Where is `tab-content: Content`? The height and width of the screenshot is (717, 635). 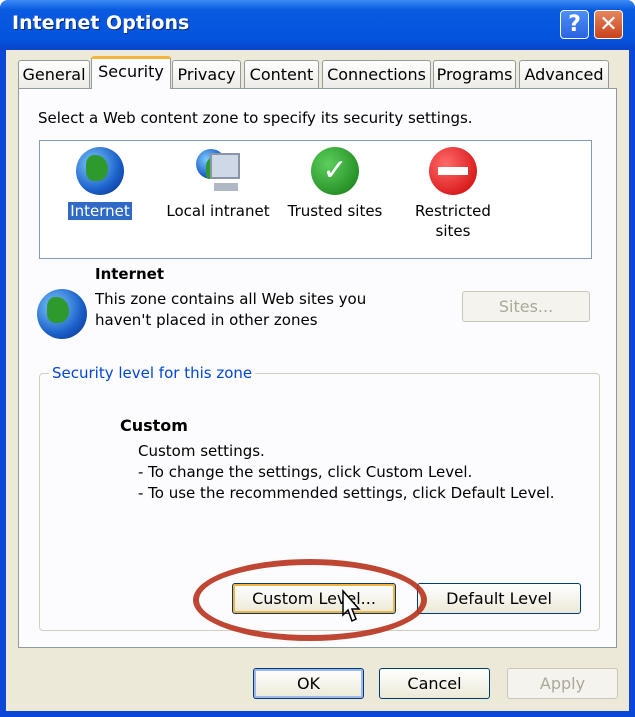
tab-content: Content is located at coordinates (281, 74).